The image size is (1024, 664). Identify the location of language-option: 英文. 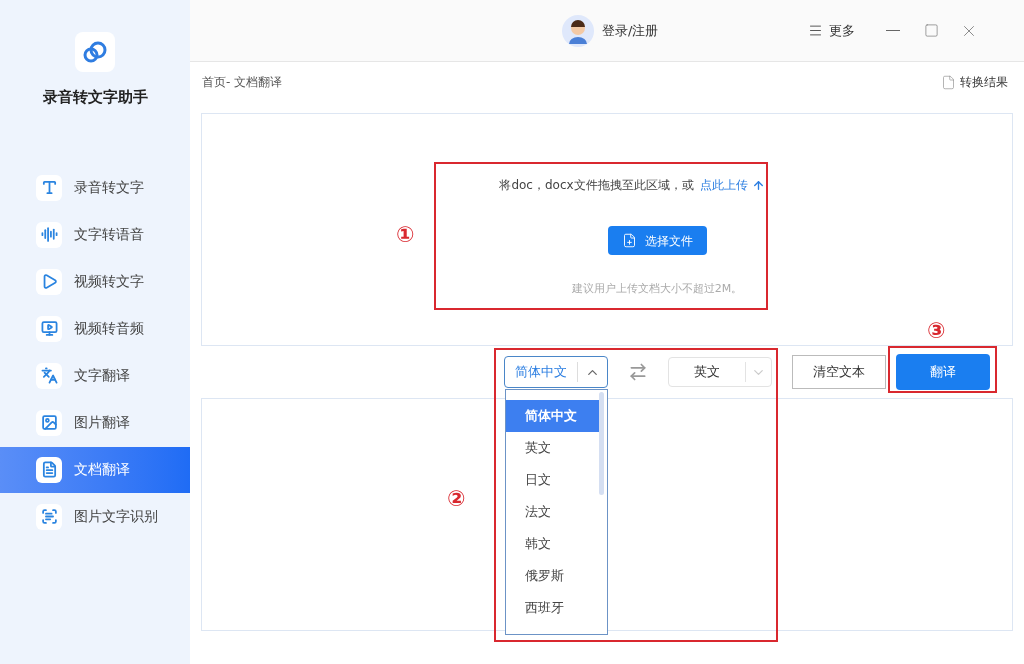
(552, 448).